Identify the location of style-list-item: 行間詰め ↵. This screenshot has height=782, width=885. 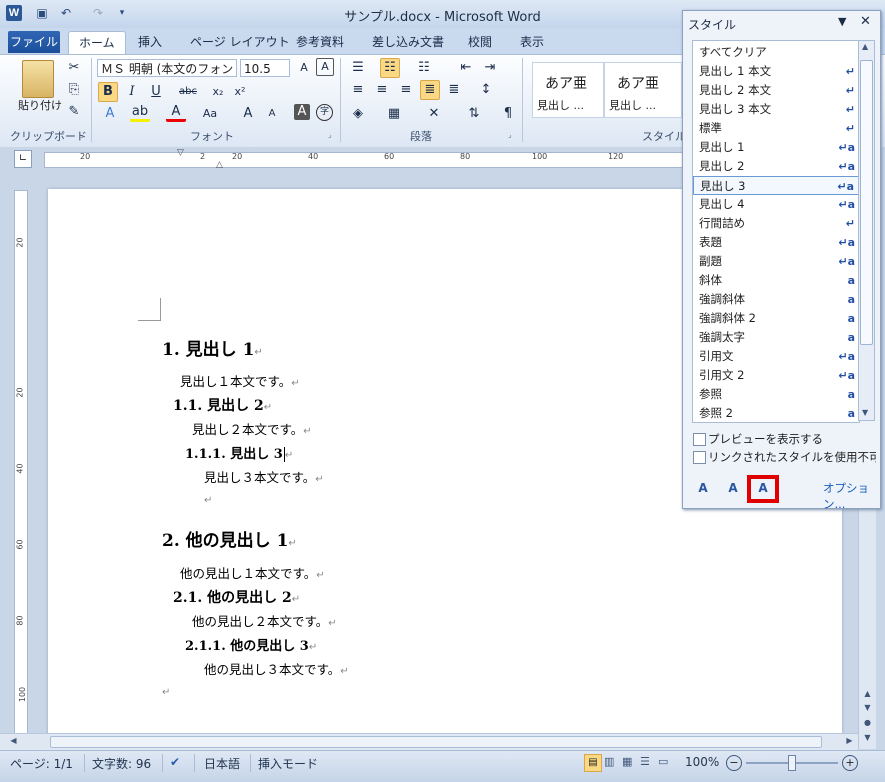
(776, 223).